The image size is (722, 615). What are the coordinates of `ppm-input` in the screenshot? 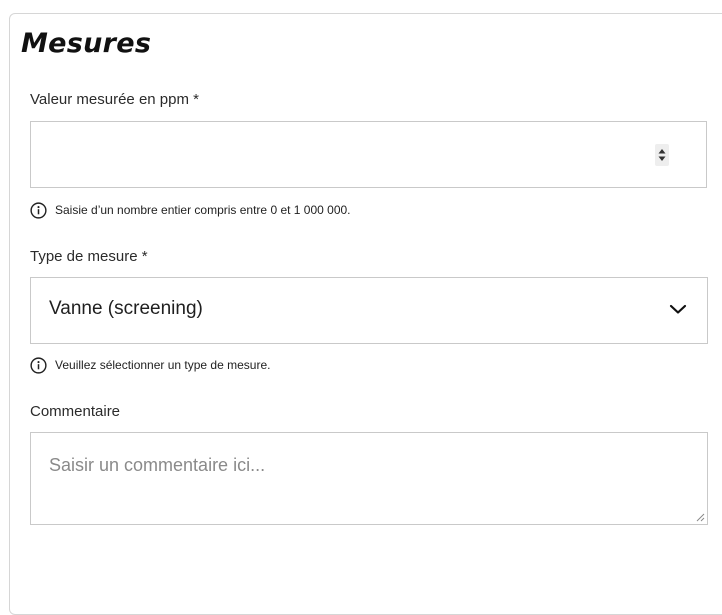 It's located at (368, 154).